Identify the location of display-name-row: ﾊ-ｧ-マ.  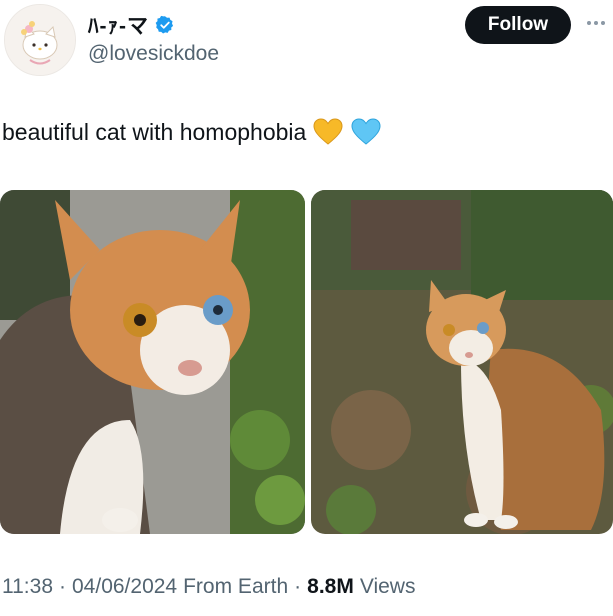
(131, 25).